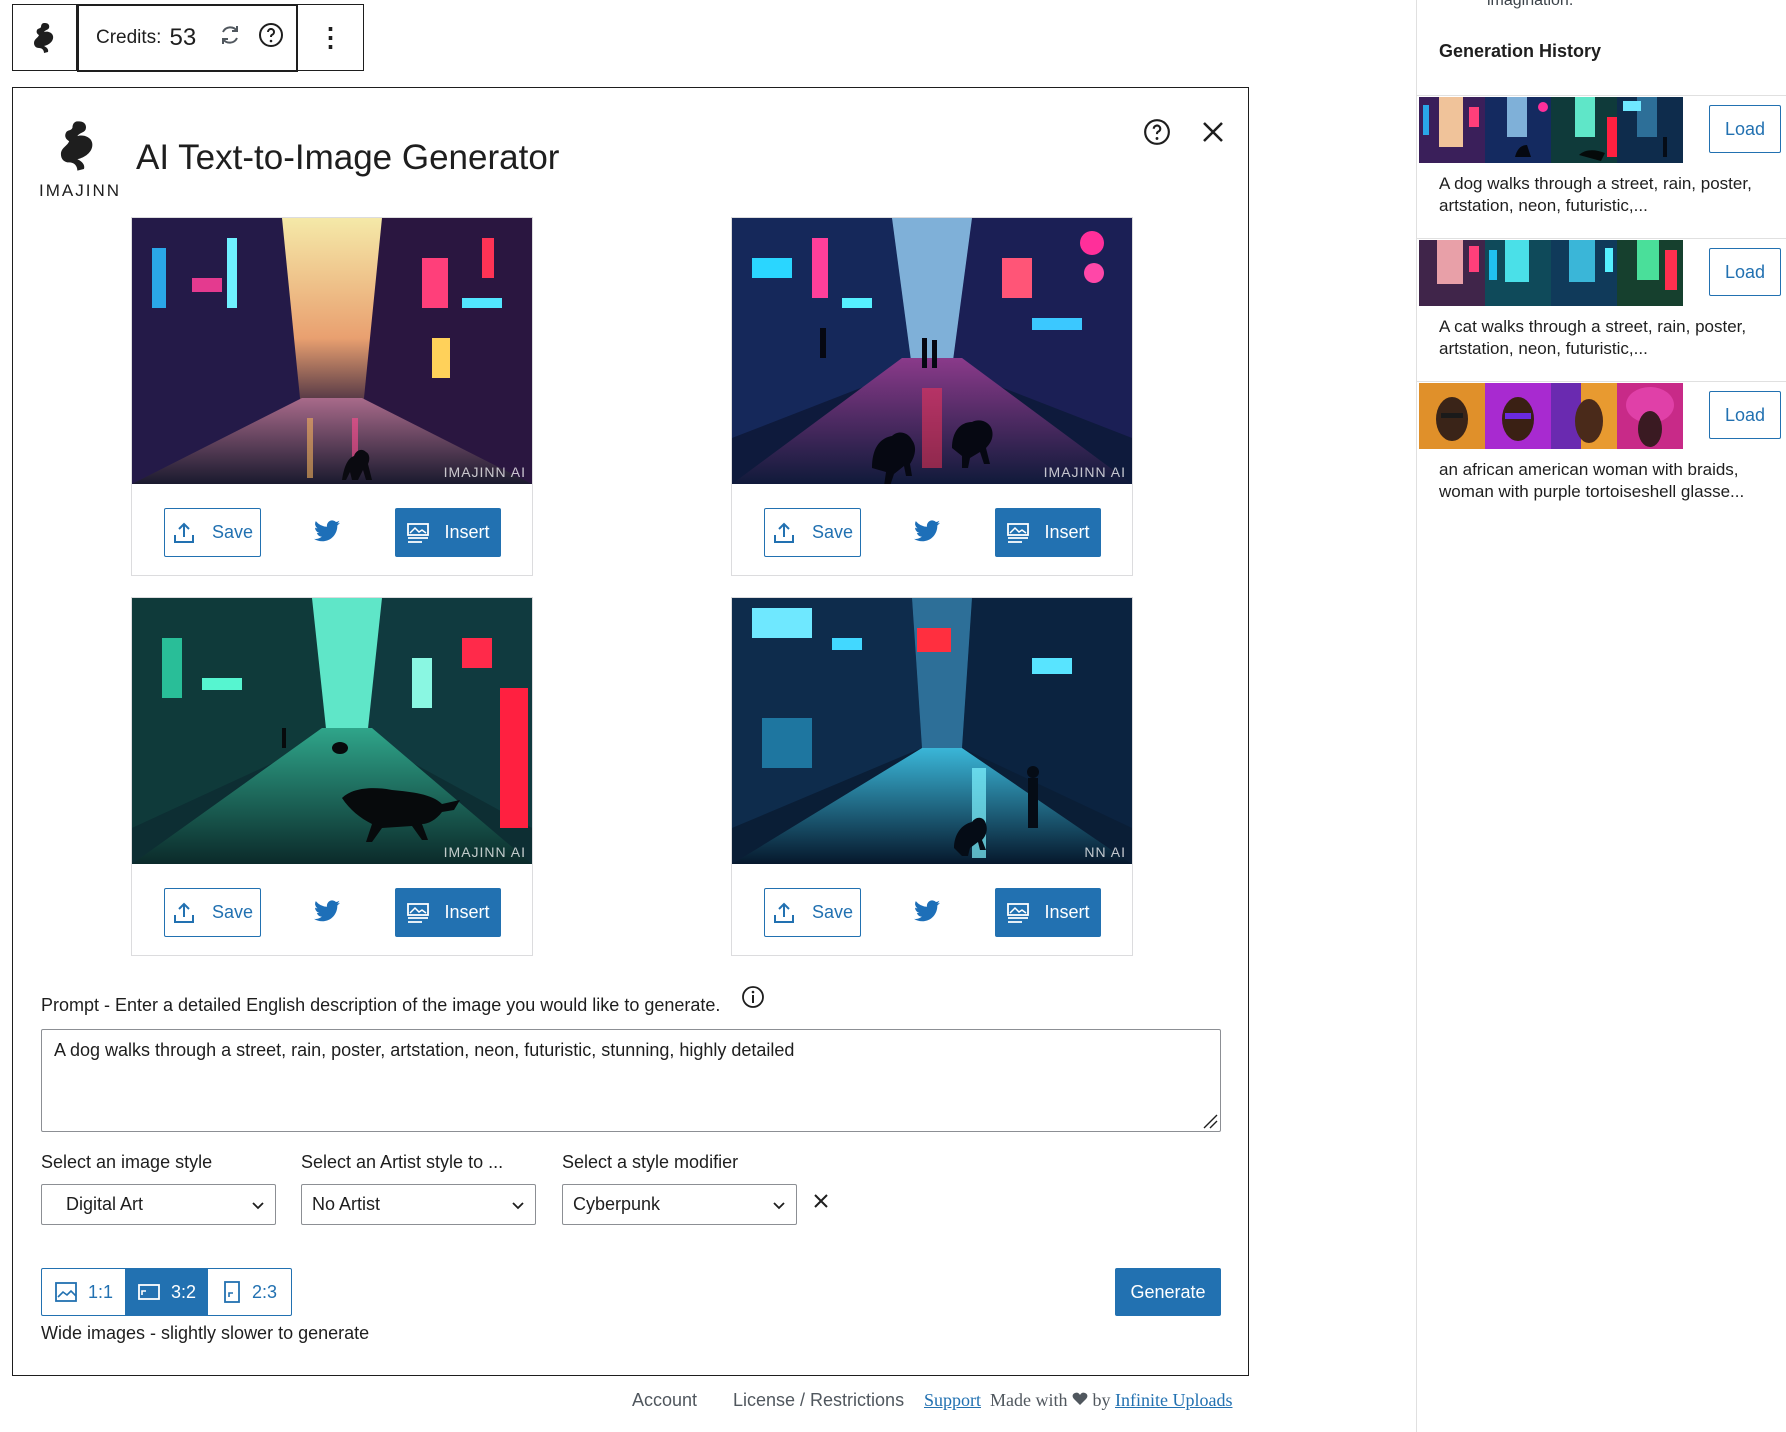 This screenshot has height=1432, width=1786. I want to click on sidebar-title: Generation History, so click(1520, 51).